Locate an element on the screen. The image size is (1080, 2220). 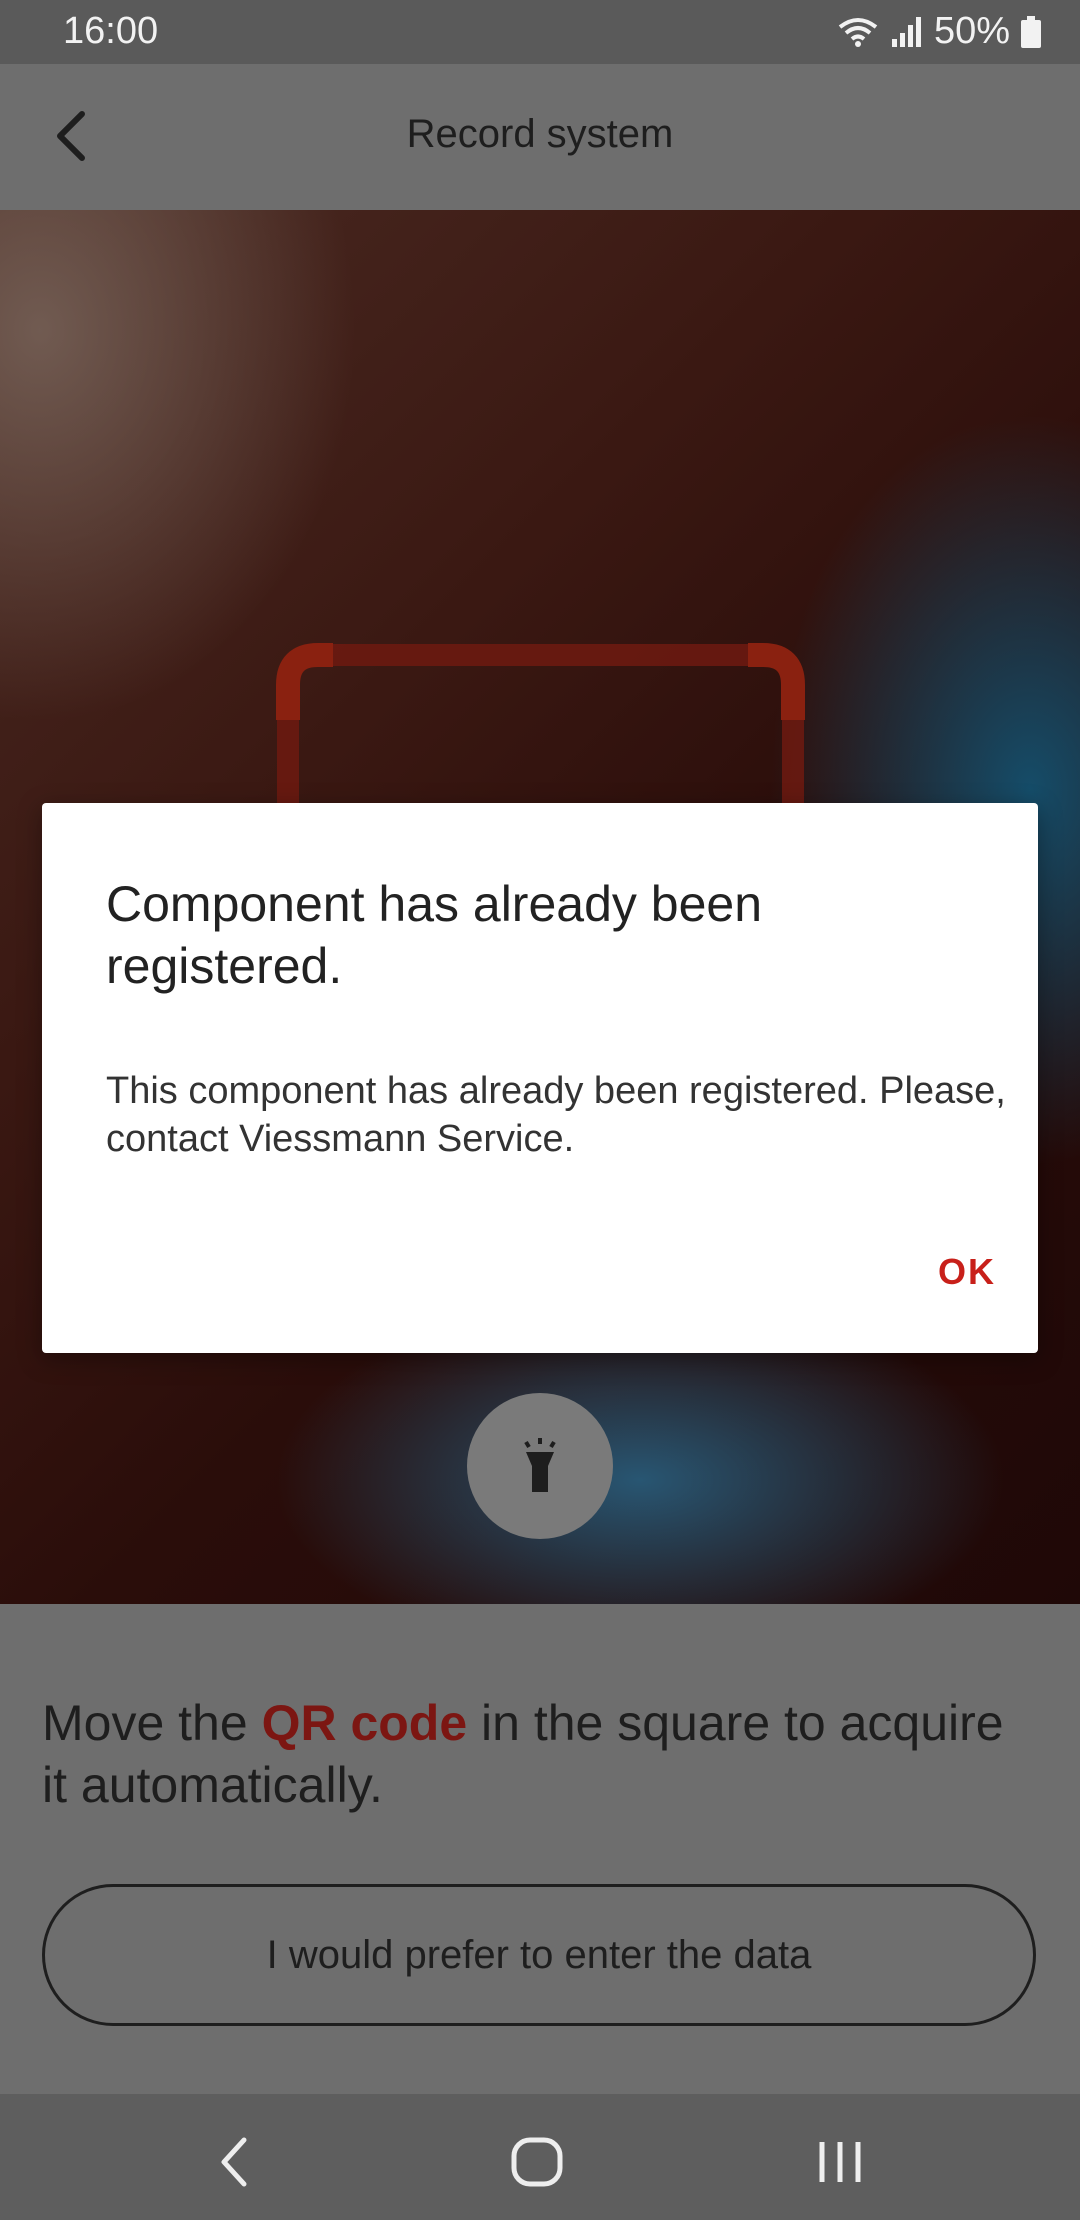
battery-icon is located at coordinates (1031, 32).